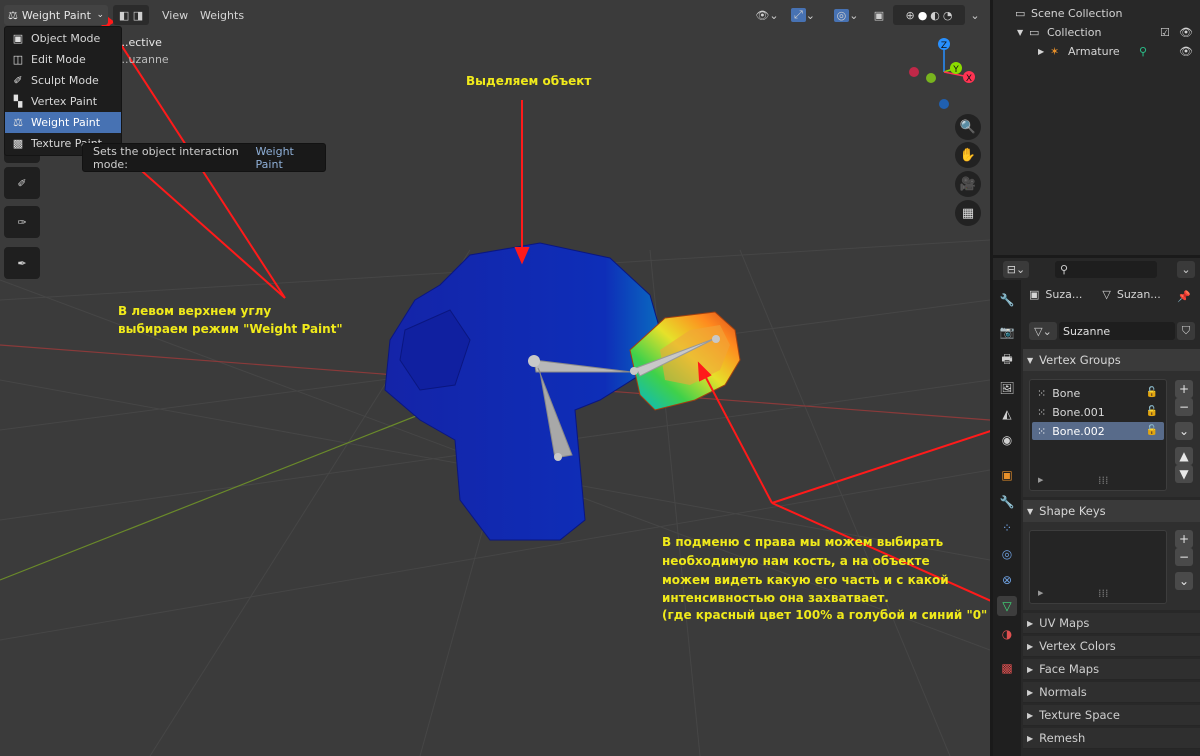  Describe the element at coordinates (1007, 528) in the screenshot. I see `particles-tab-icon: ⁘` at that location.